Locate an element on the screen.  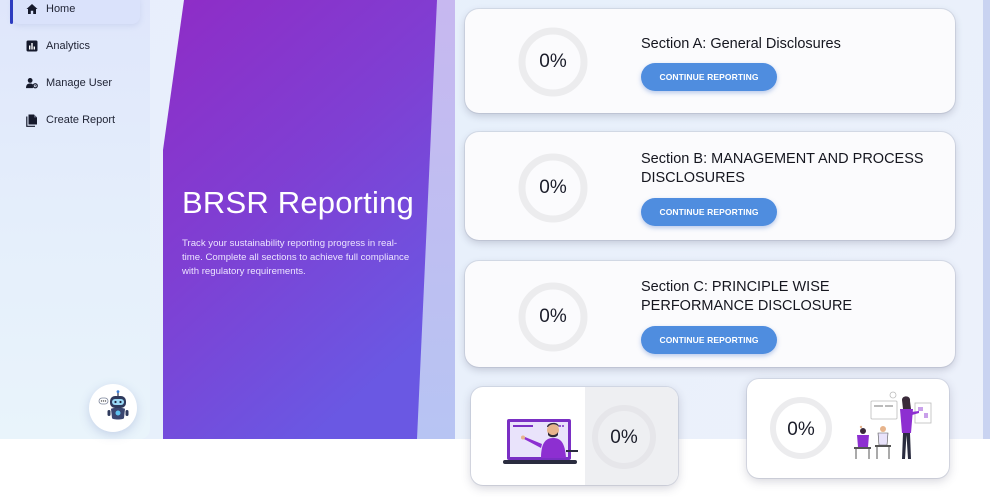
chatbot-button is located at coordinates (113, 408).